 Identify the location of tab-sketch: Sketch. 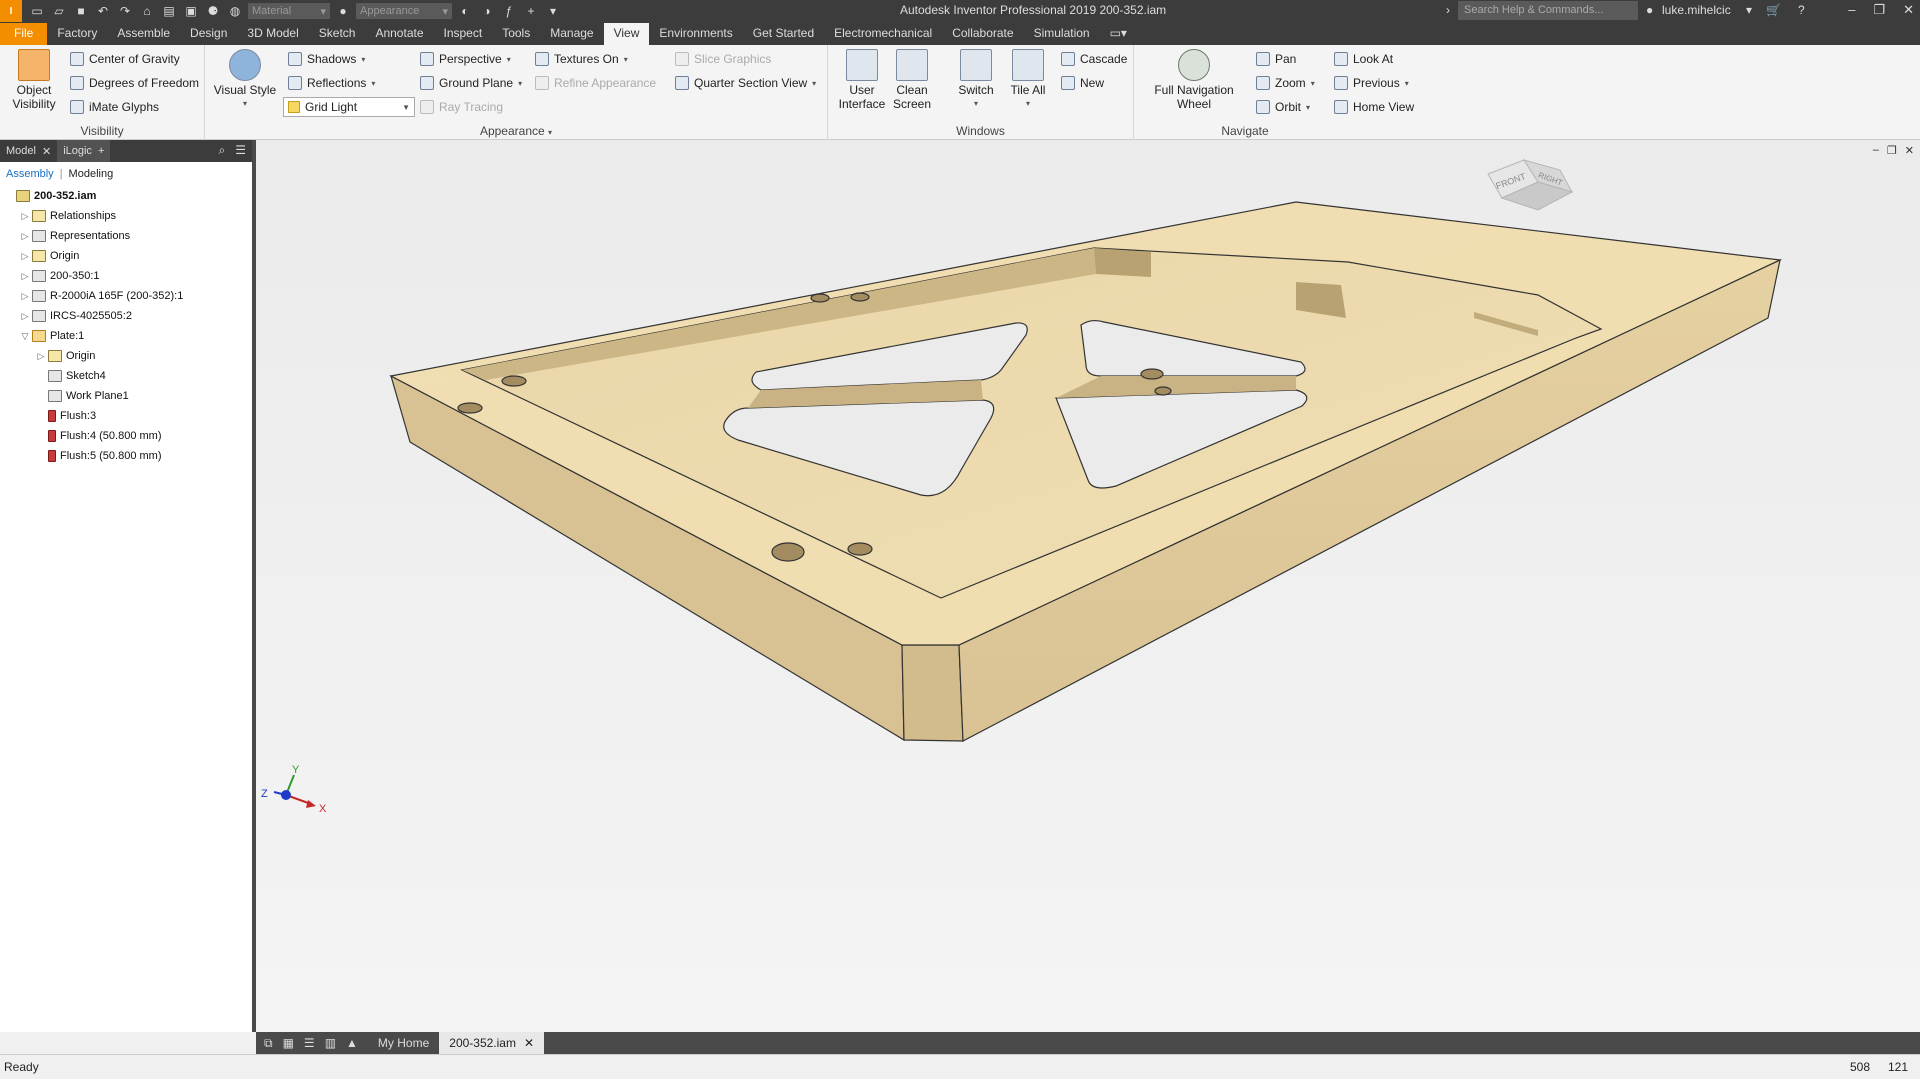
(337, 34).